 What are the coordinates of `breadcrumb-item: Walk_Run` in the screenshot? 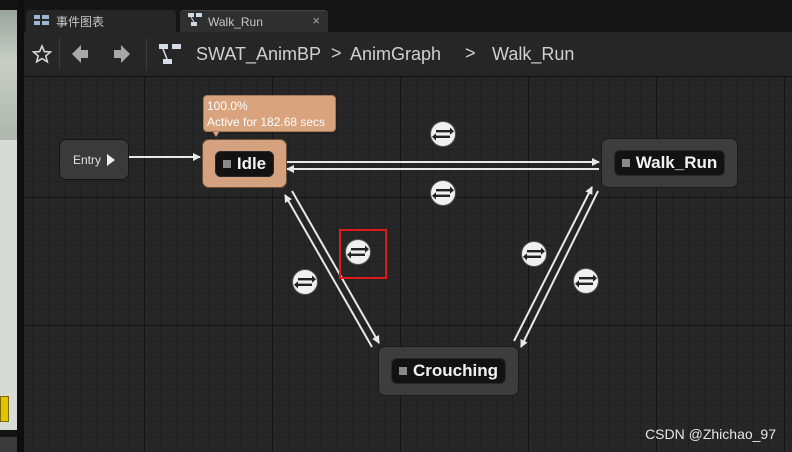 It's located at (533, 54).